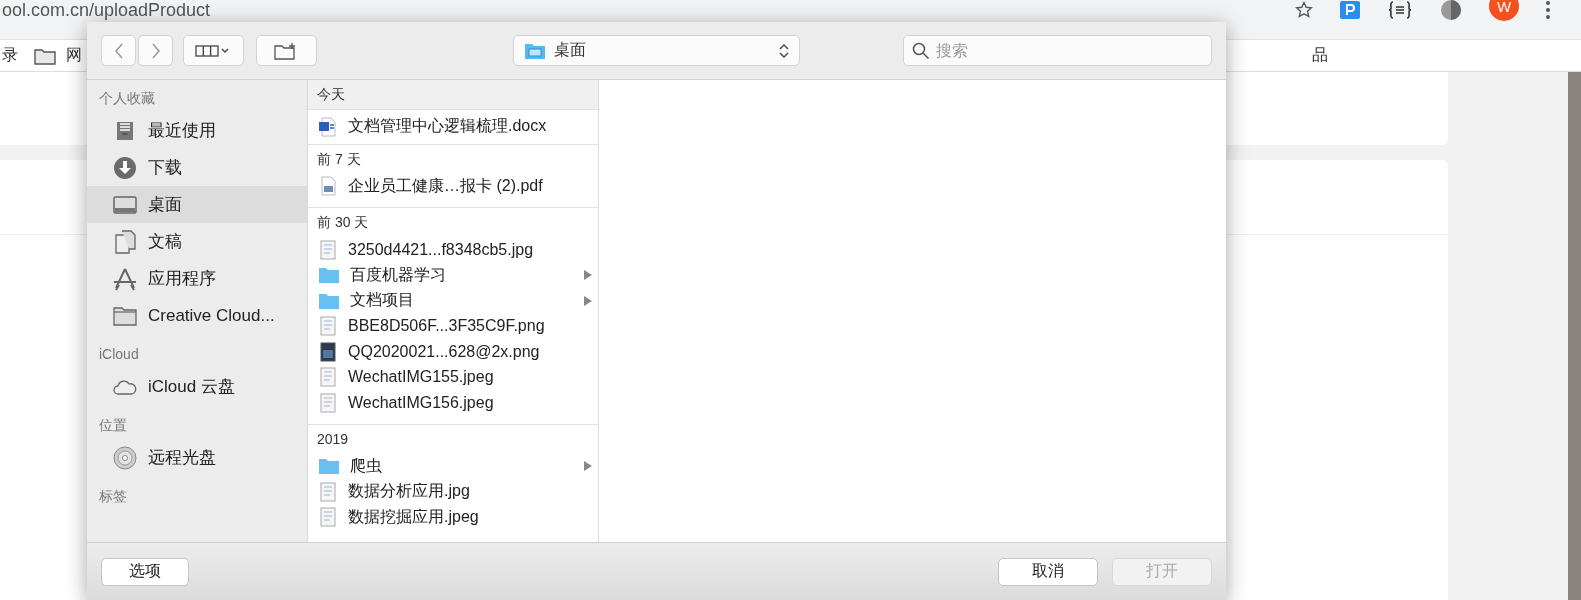 The height and width of the screenshot is (600, 1581). Describe the element at coordinates (1304, 10) in the screenshot. I see `star-icon` at that location.